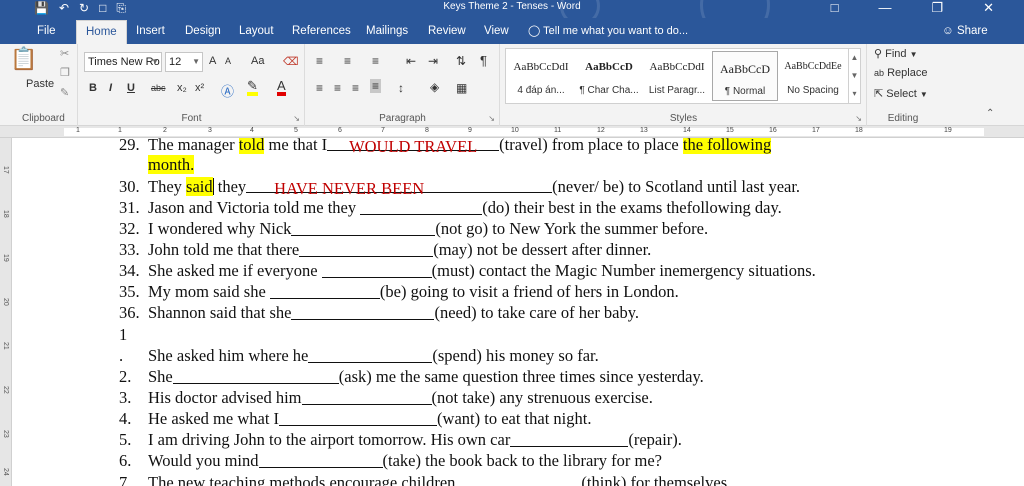  I want to click on superscript-button: x², so click(199, 88).